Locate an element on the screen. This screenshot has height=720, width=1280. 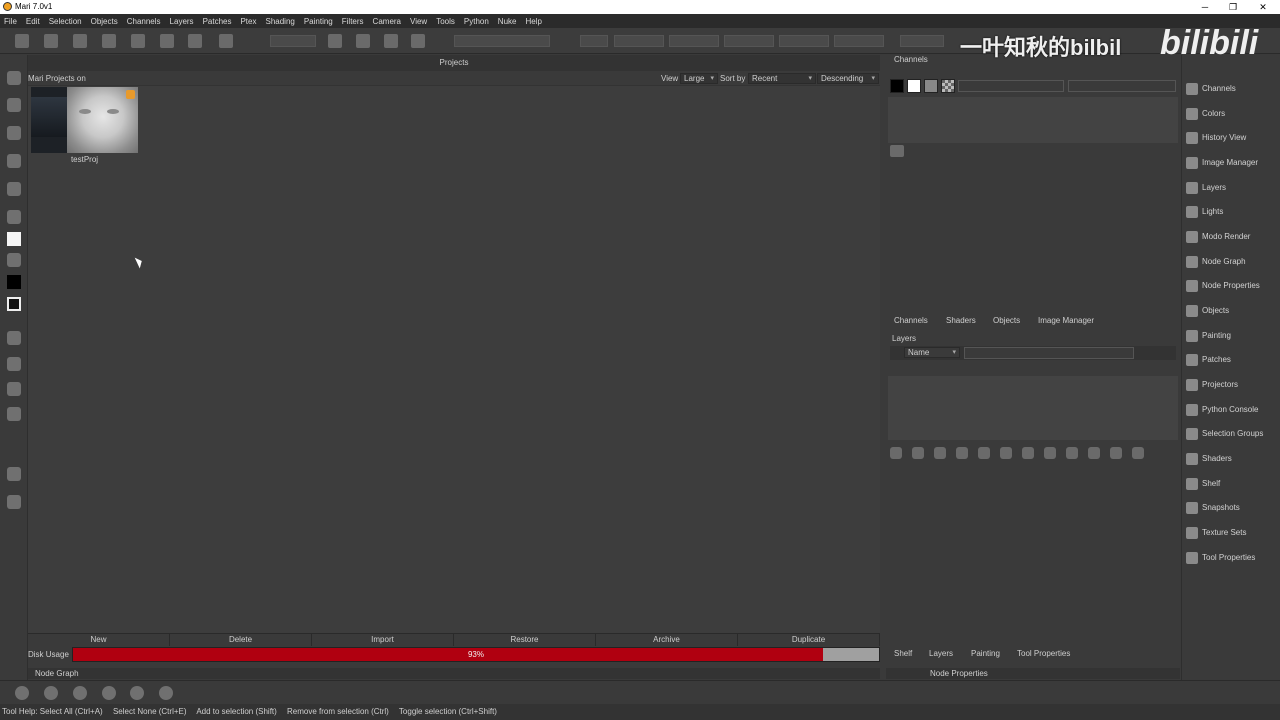
palette-channels: Channels is located at coordinates (1231, 90).